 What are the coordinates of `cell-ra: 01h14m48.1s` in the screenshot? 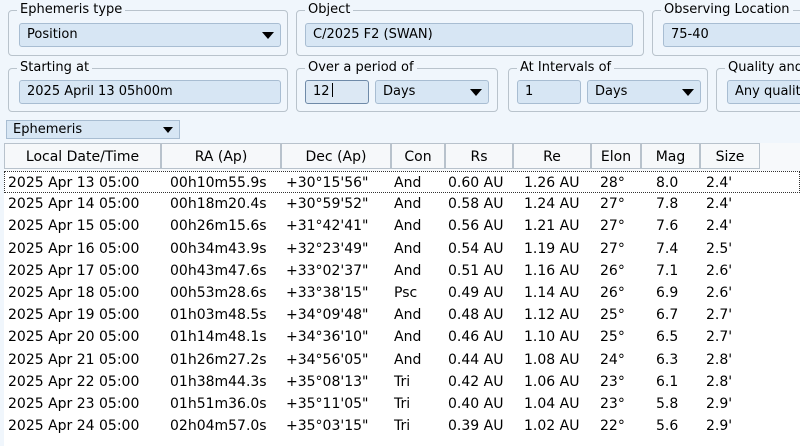 It's located at (218, 337).